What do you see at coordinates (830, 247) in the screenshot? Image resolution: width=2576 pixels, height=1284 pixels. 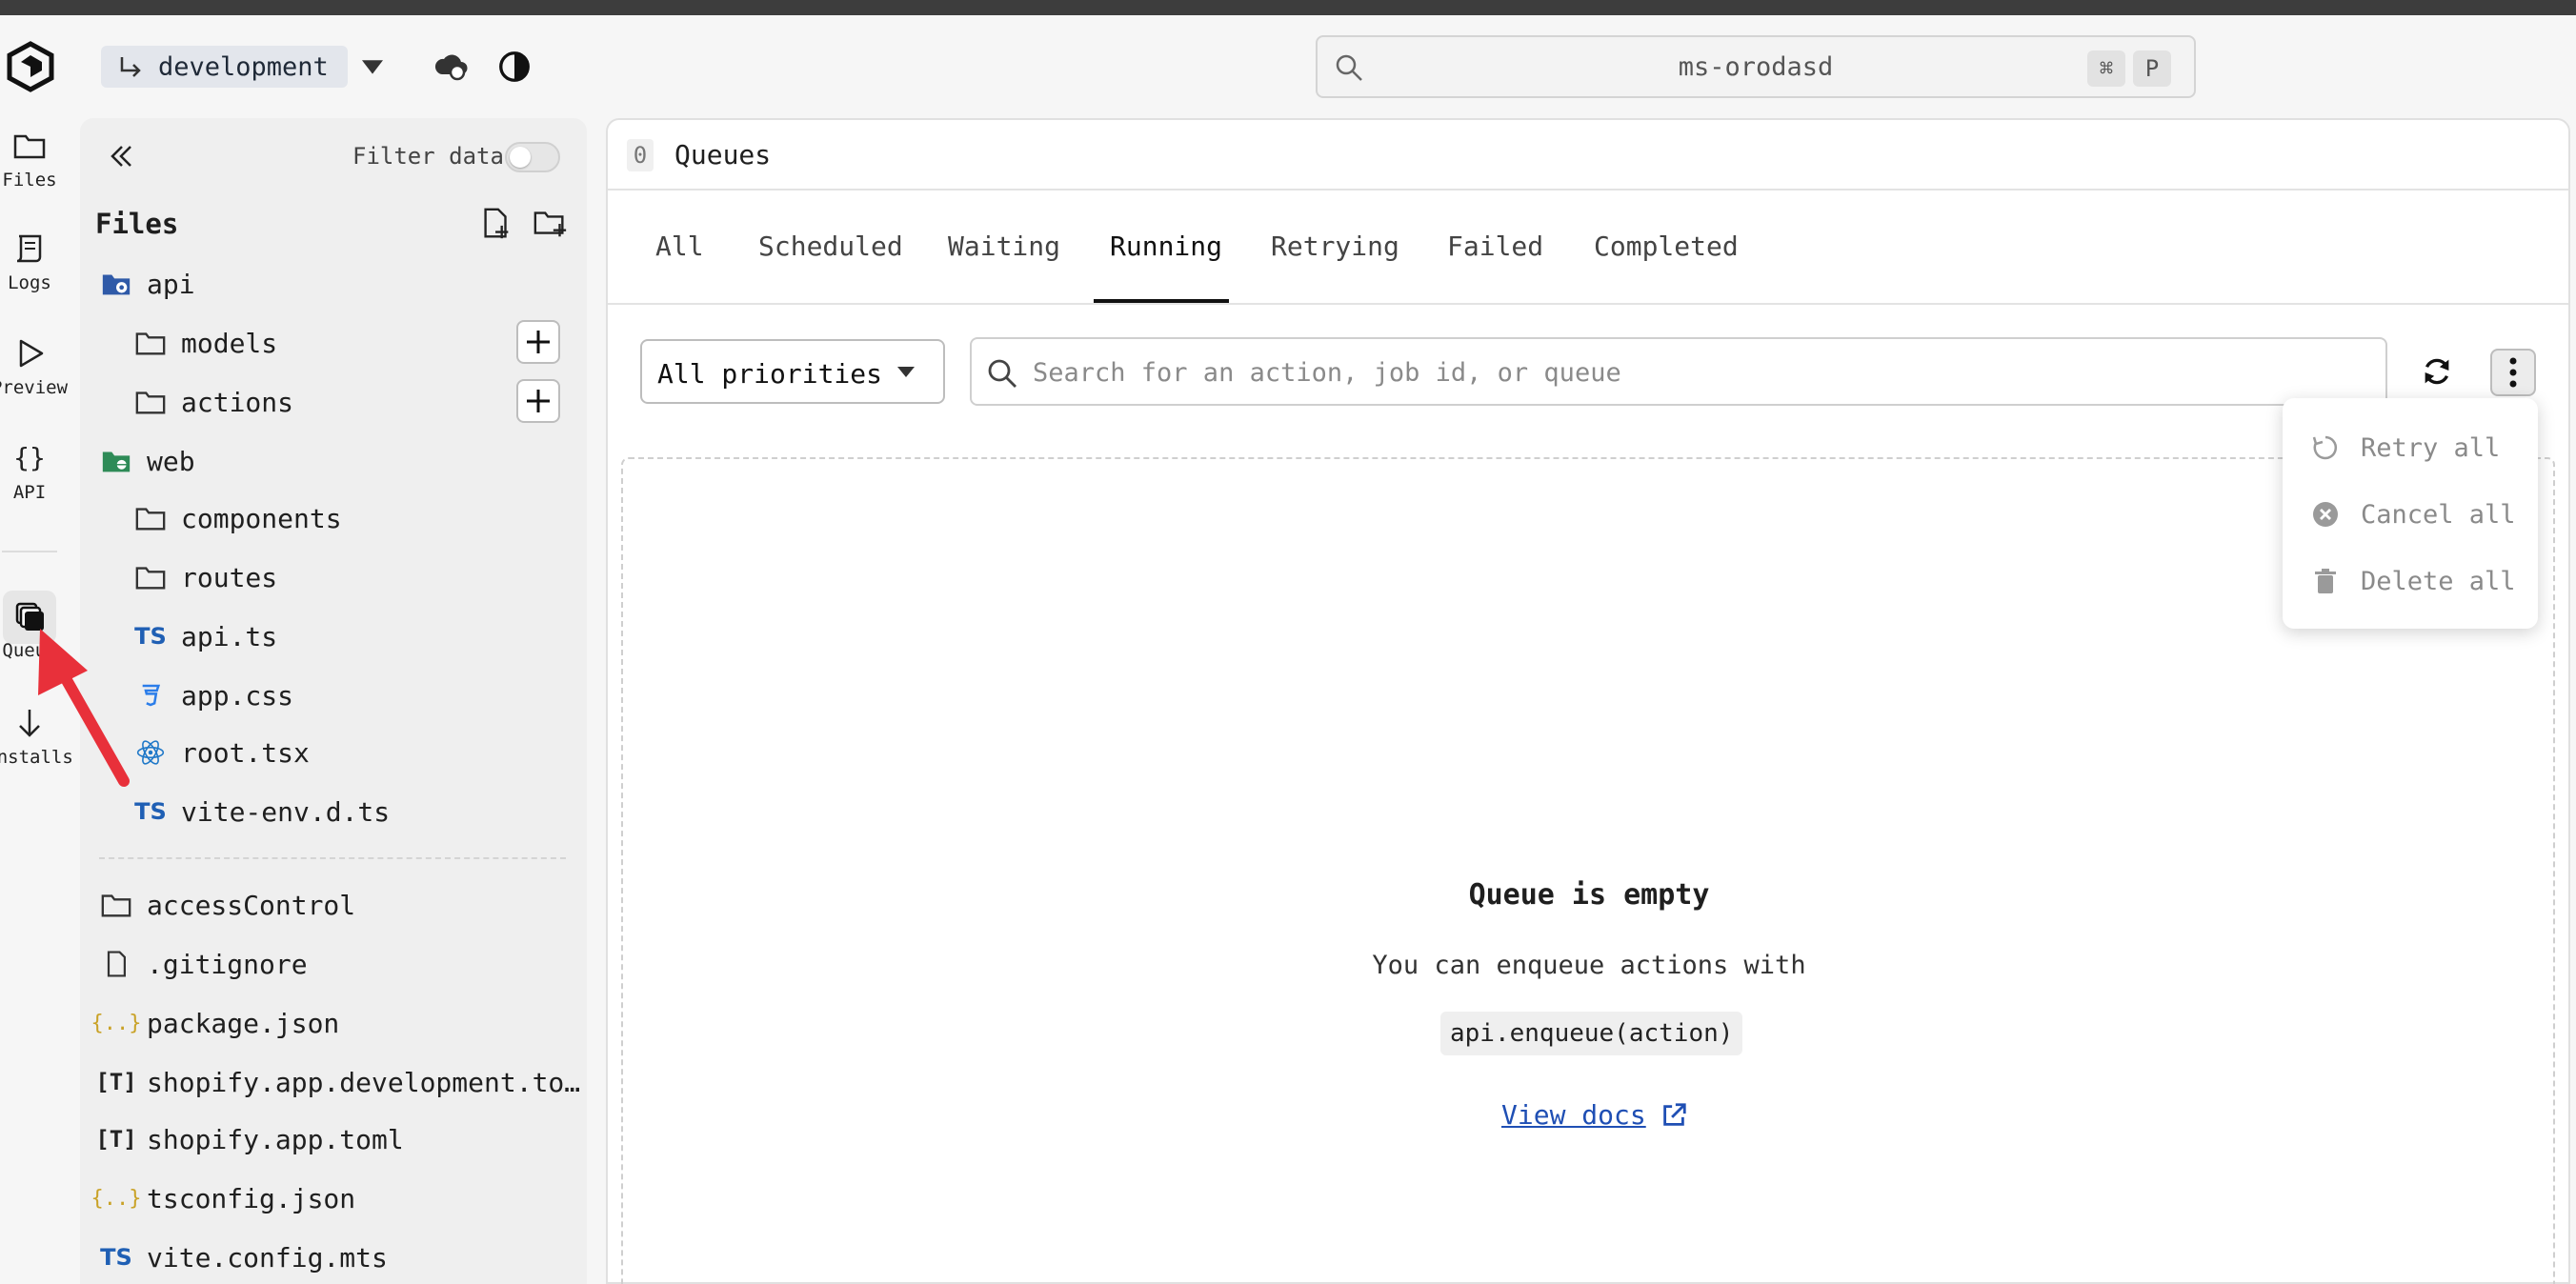 I see `tab-scheduled: Scheduled` at bounding box center [830, 247].